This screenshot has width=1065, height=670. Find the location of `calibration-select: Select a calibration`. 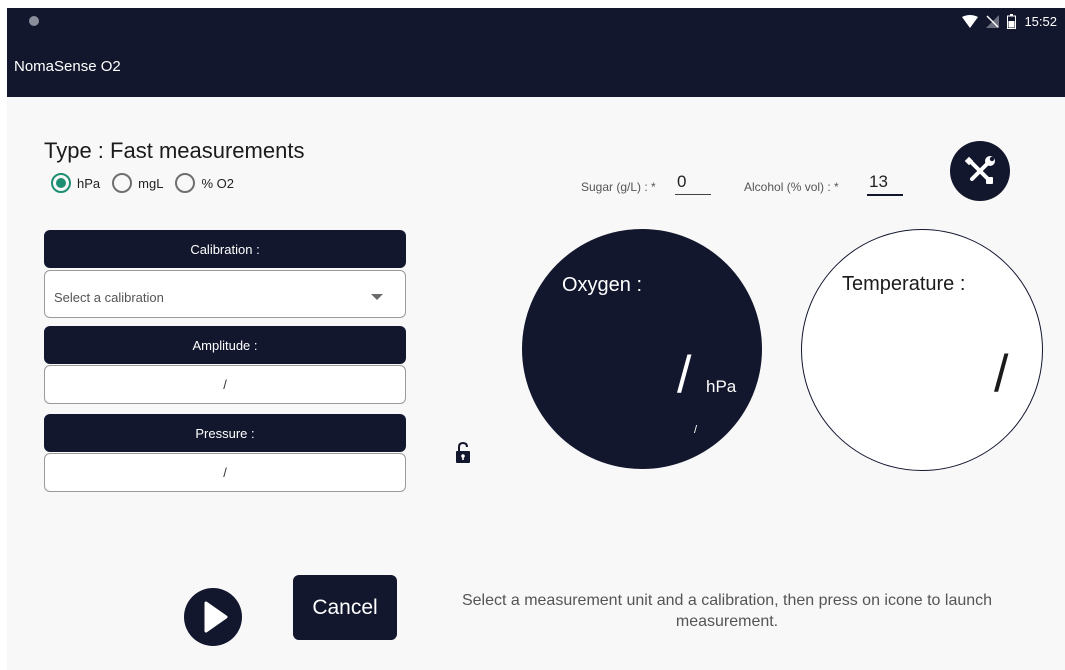

calibration-select: Select a calibration is located at coordinates (225, 294).